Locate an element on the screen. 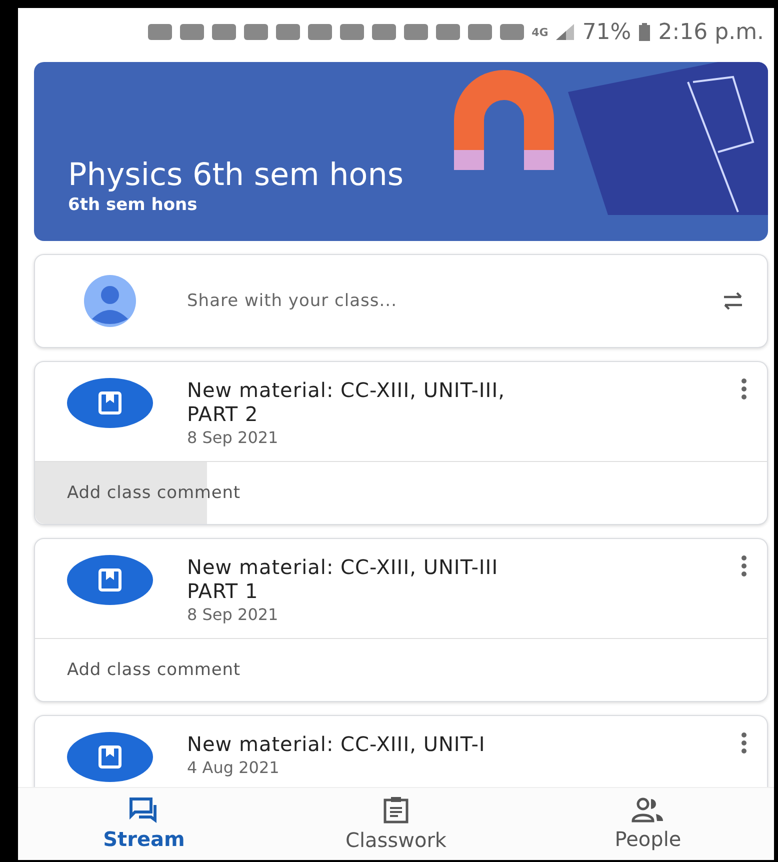 The image size is (778, 862). nav-tab: Classwork is located at coordinates (396, 824).